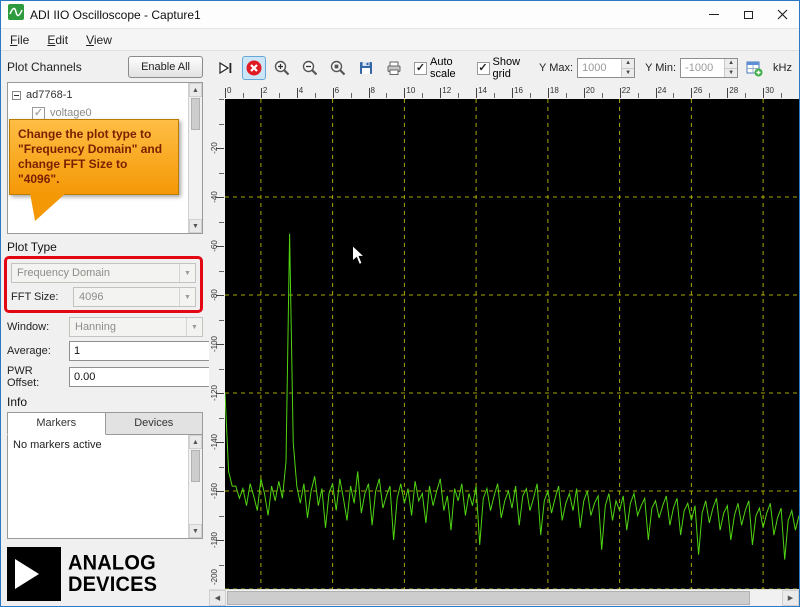  Describe the element at coordinates (226, 68) in the screenshot. I see `capture-step-button` at that location.